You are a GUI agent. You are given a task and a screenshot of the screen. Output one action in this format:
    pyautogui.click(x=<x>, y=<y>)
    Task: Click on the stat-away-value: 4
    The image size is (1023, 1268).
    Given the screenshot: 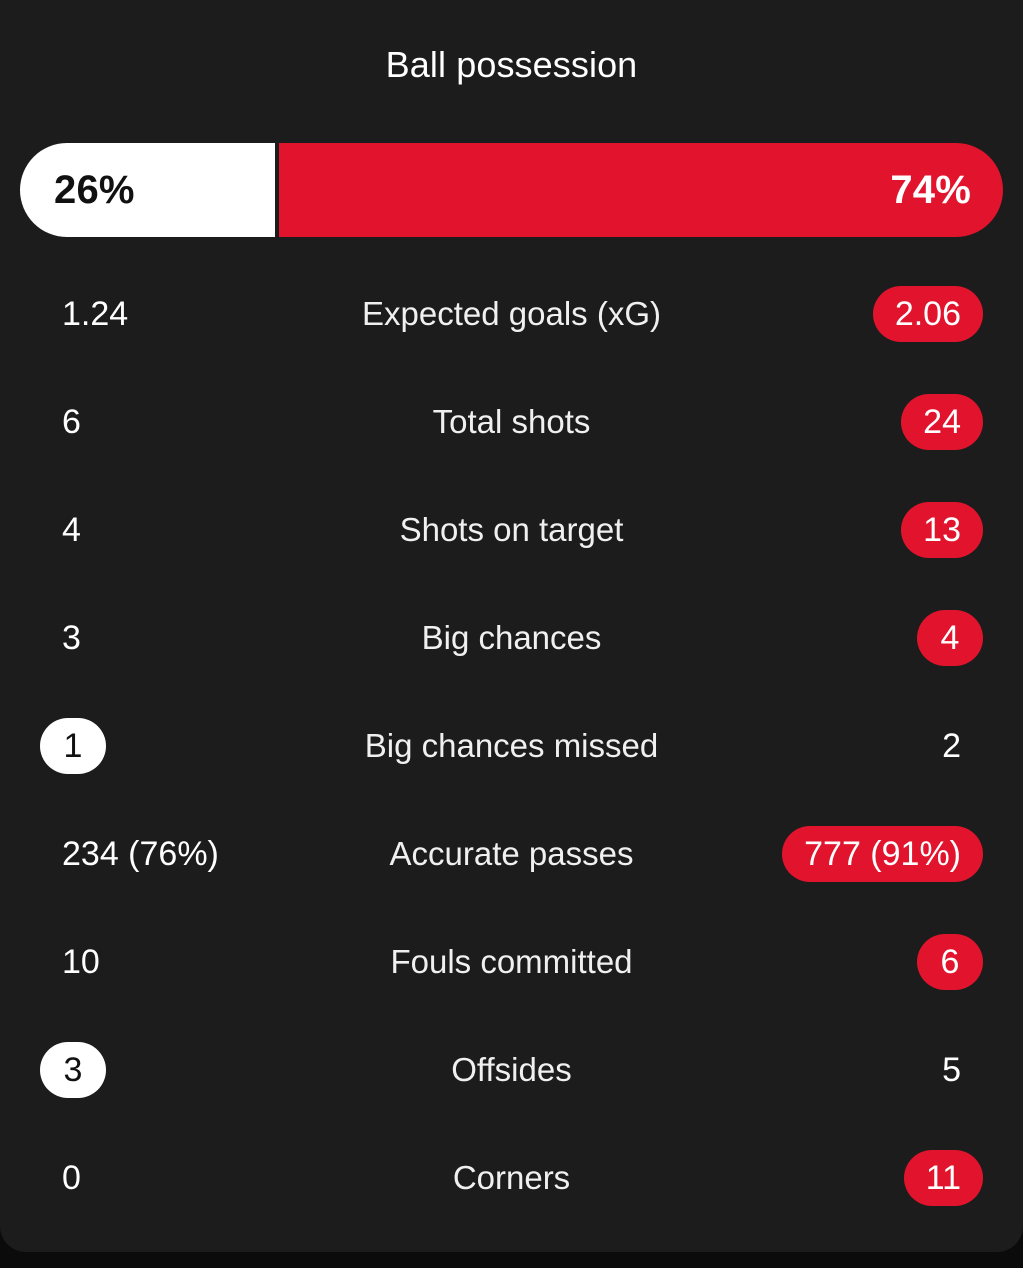 What is the action you would take?
    pyautogui.click(x=950, y=638)
    